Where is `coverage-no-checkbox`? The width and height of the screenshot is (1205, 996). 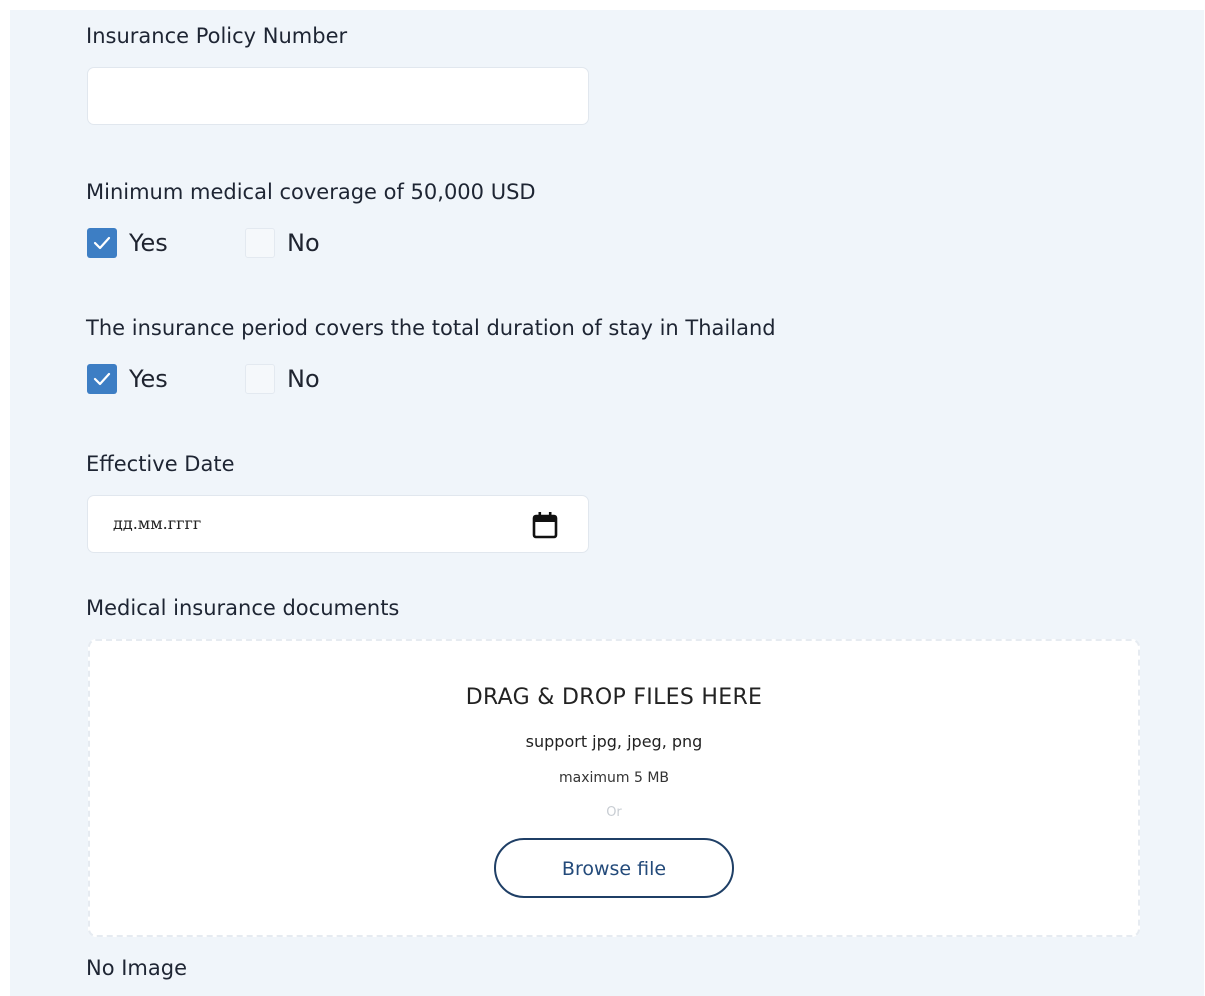 coverage-no-checkbox is located at coordinates (260, 243).